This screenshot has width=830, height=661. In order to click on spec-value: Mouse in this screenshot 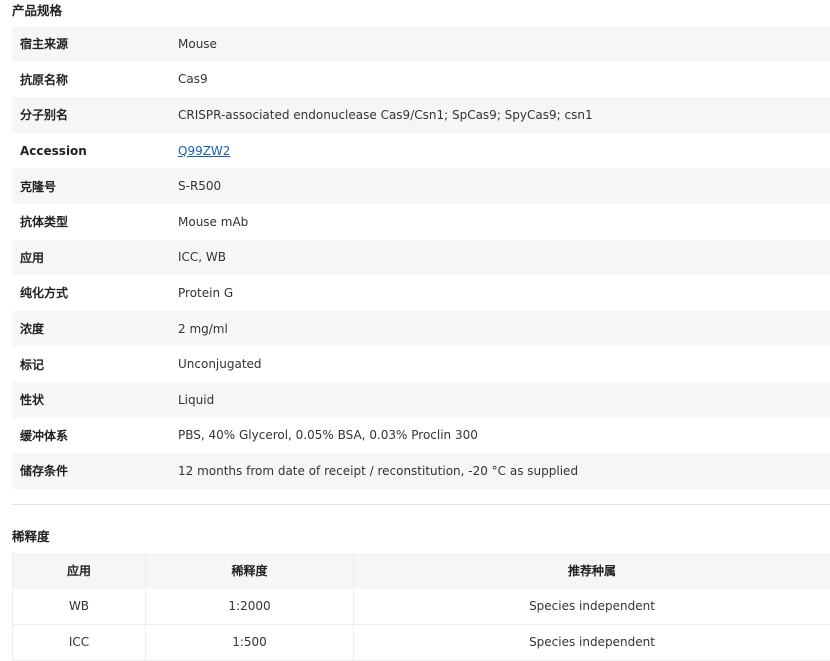, I will do `click(500, 44)`.